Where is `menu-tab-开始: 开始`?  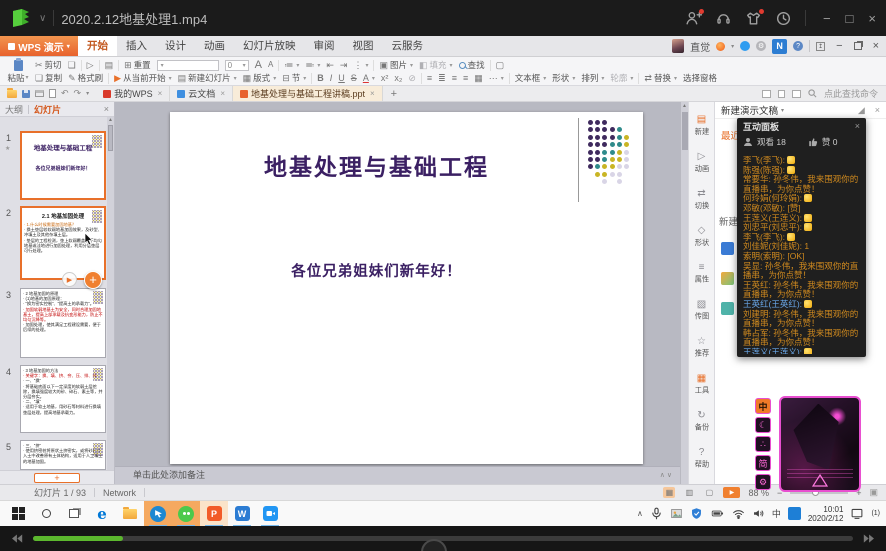 menu-tab-开始: 开始 is located at coordinates (97, 46).